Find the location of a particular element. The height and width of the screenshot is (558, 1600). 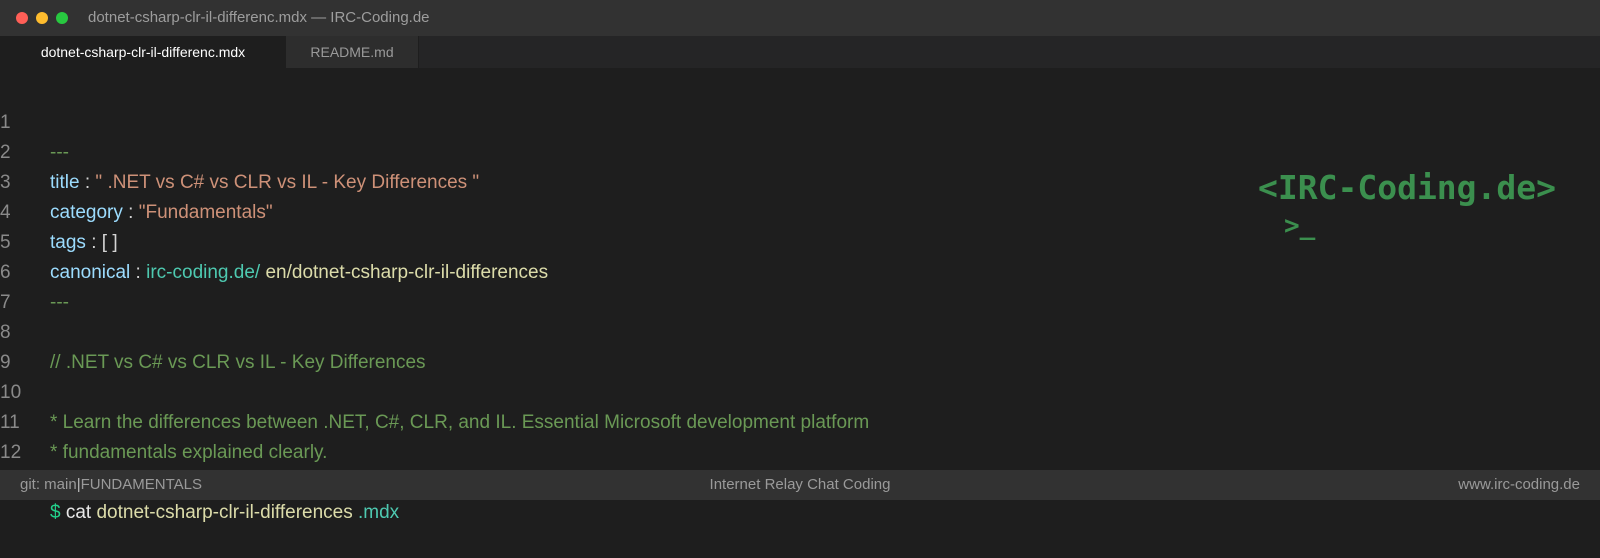

code-line: 3 category : "Fundamentals" is located at coordinates (600, 180).